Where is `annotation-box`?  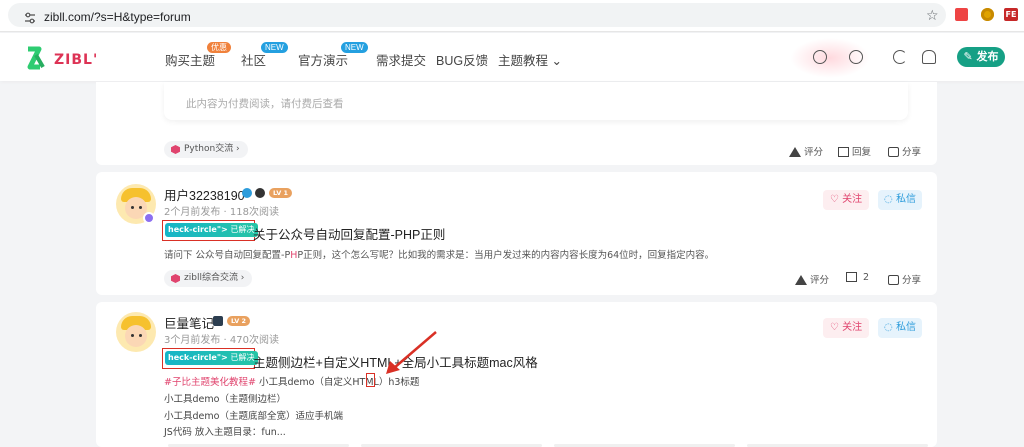
annotation-box is located at coordinates (370, 380).